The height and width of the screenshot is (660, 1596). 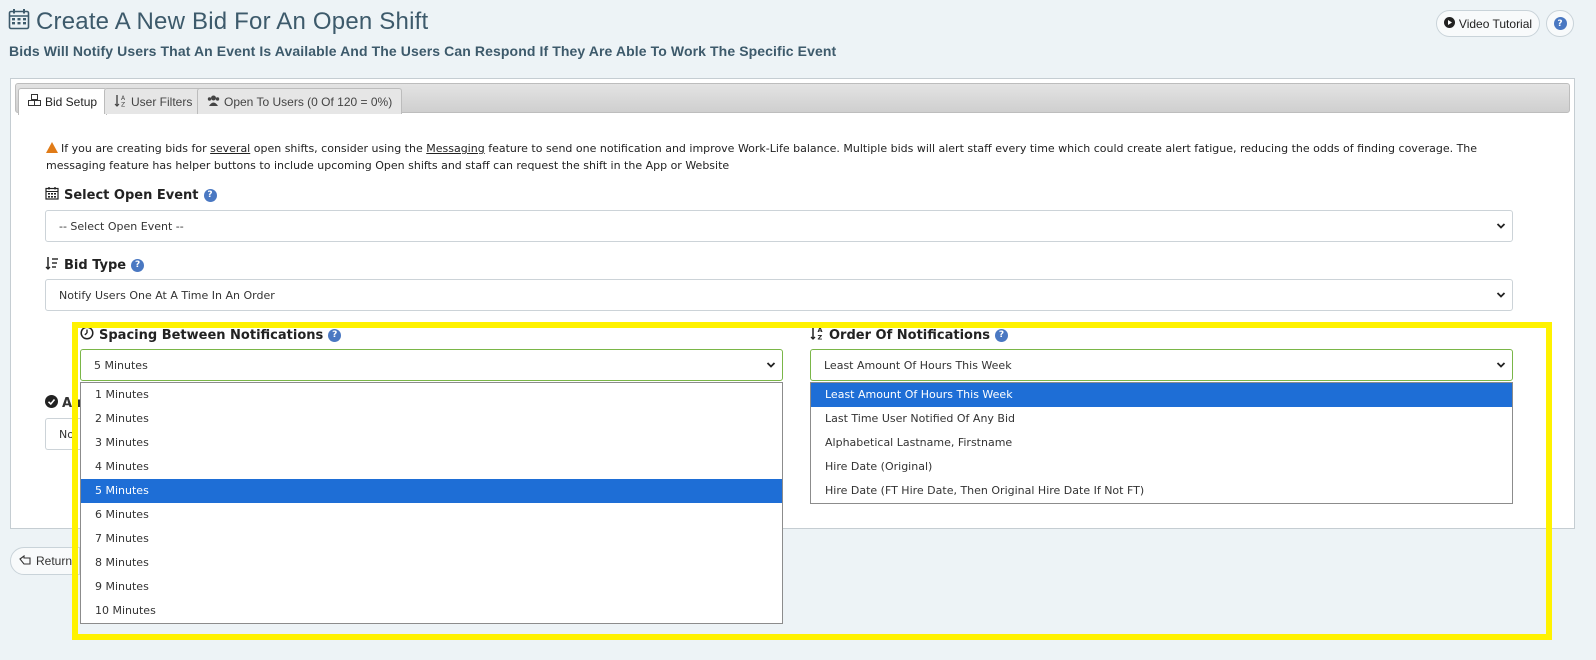 I want to click on tab-bid-setup-label: Bid Setup, so click(x=71, y=102).